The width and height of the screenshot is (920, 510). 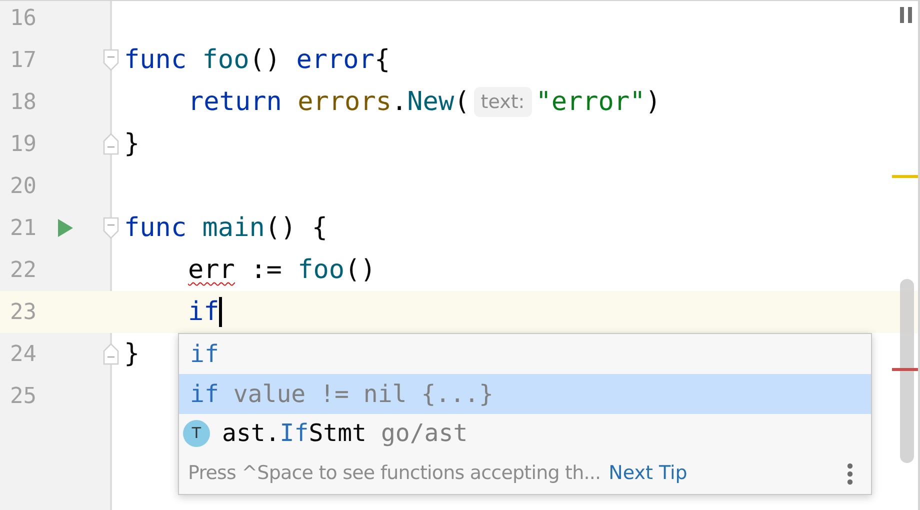 What do you see at coordinates (65, 228) in the screenshot?
I see `run-icon` at bounding box center [65, 228].